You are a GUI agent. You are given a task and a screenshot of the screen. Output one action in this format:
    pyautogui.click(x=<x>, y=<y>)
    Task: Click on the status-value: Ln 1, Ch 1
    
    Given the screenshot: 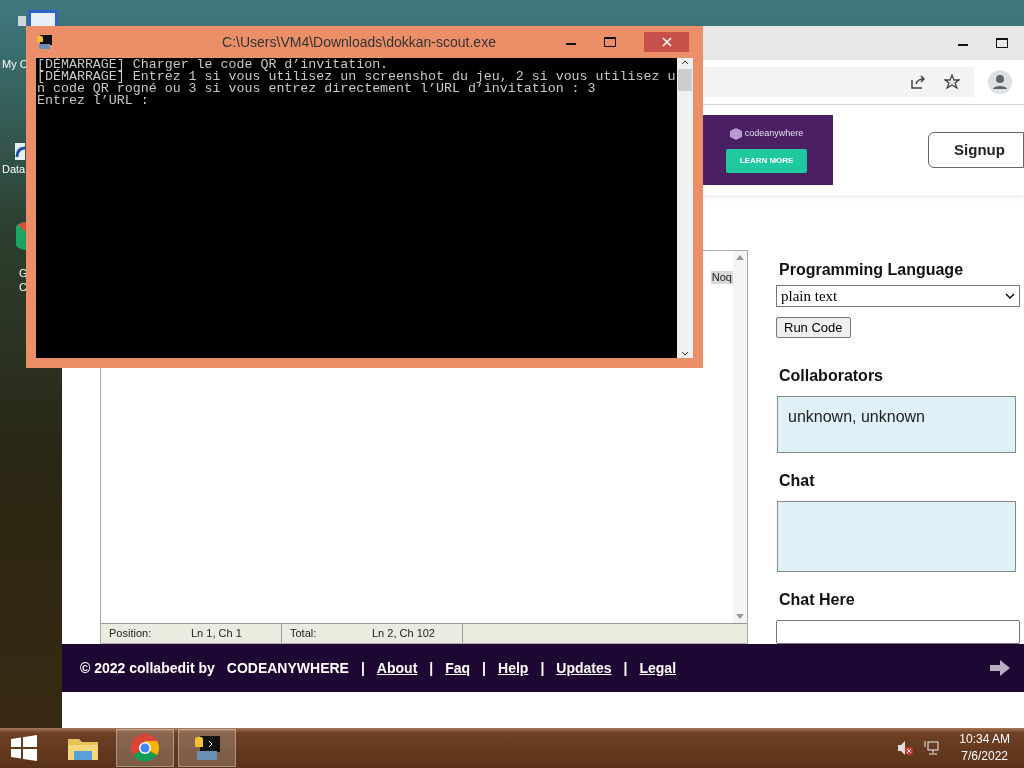 What is the action you would take?
    pyautogui.click(x=216, y=634)
    